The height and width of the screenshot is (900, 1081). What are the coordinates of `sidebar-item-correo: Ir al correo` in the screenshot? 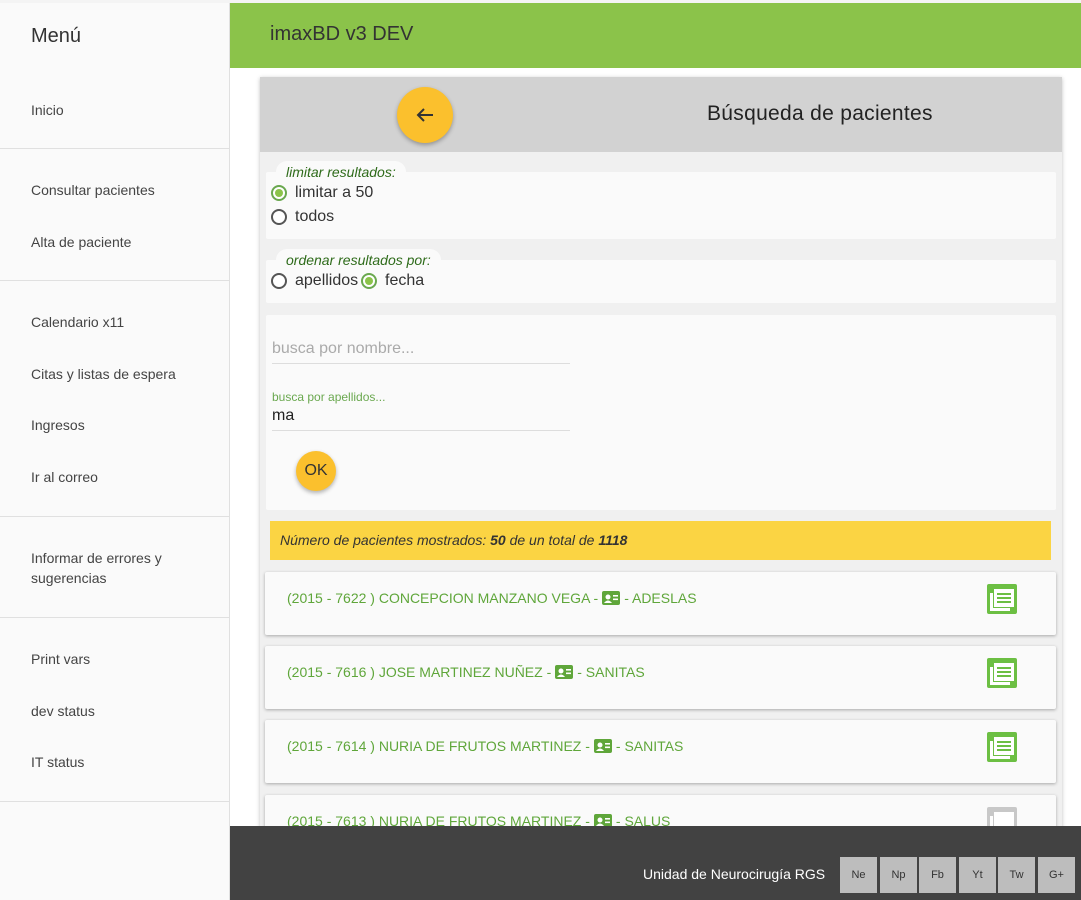 It's located at (64, 477).